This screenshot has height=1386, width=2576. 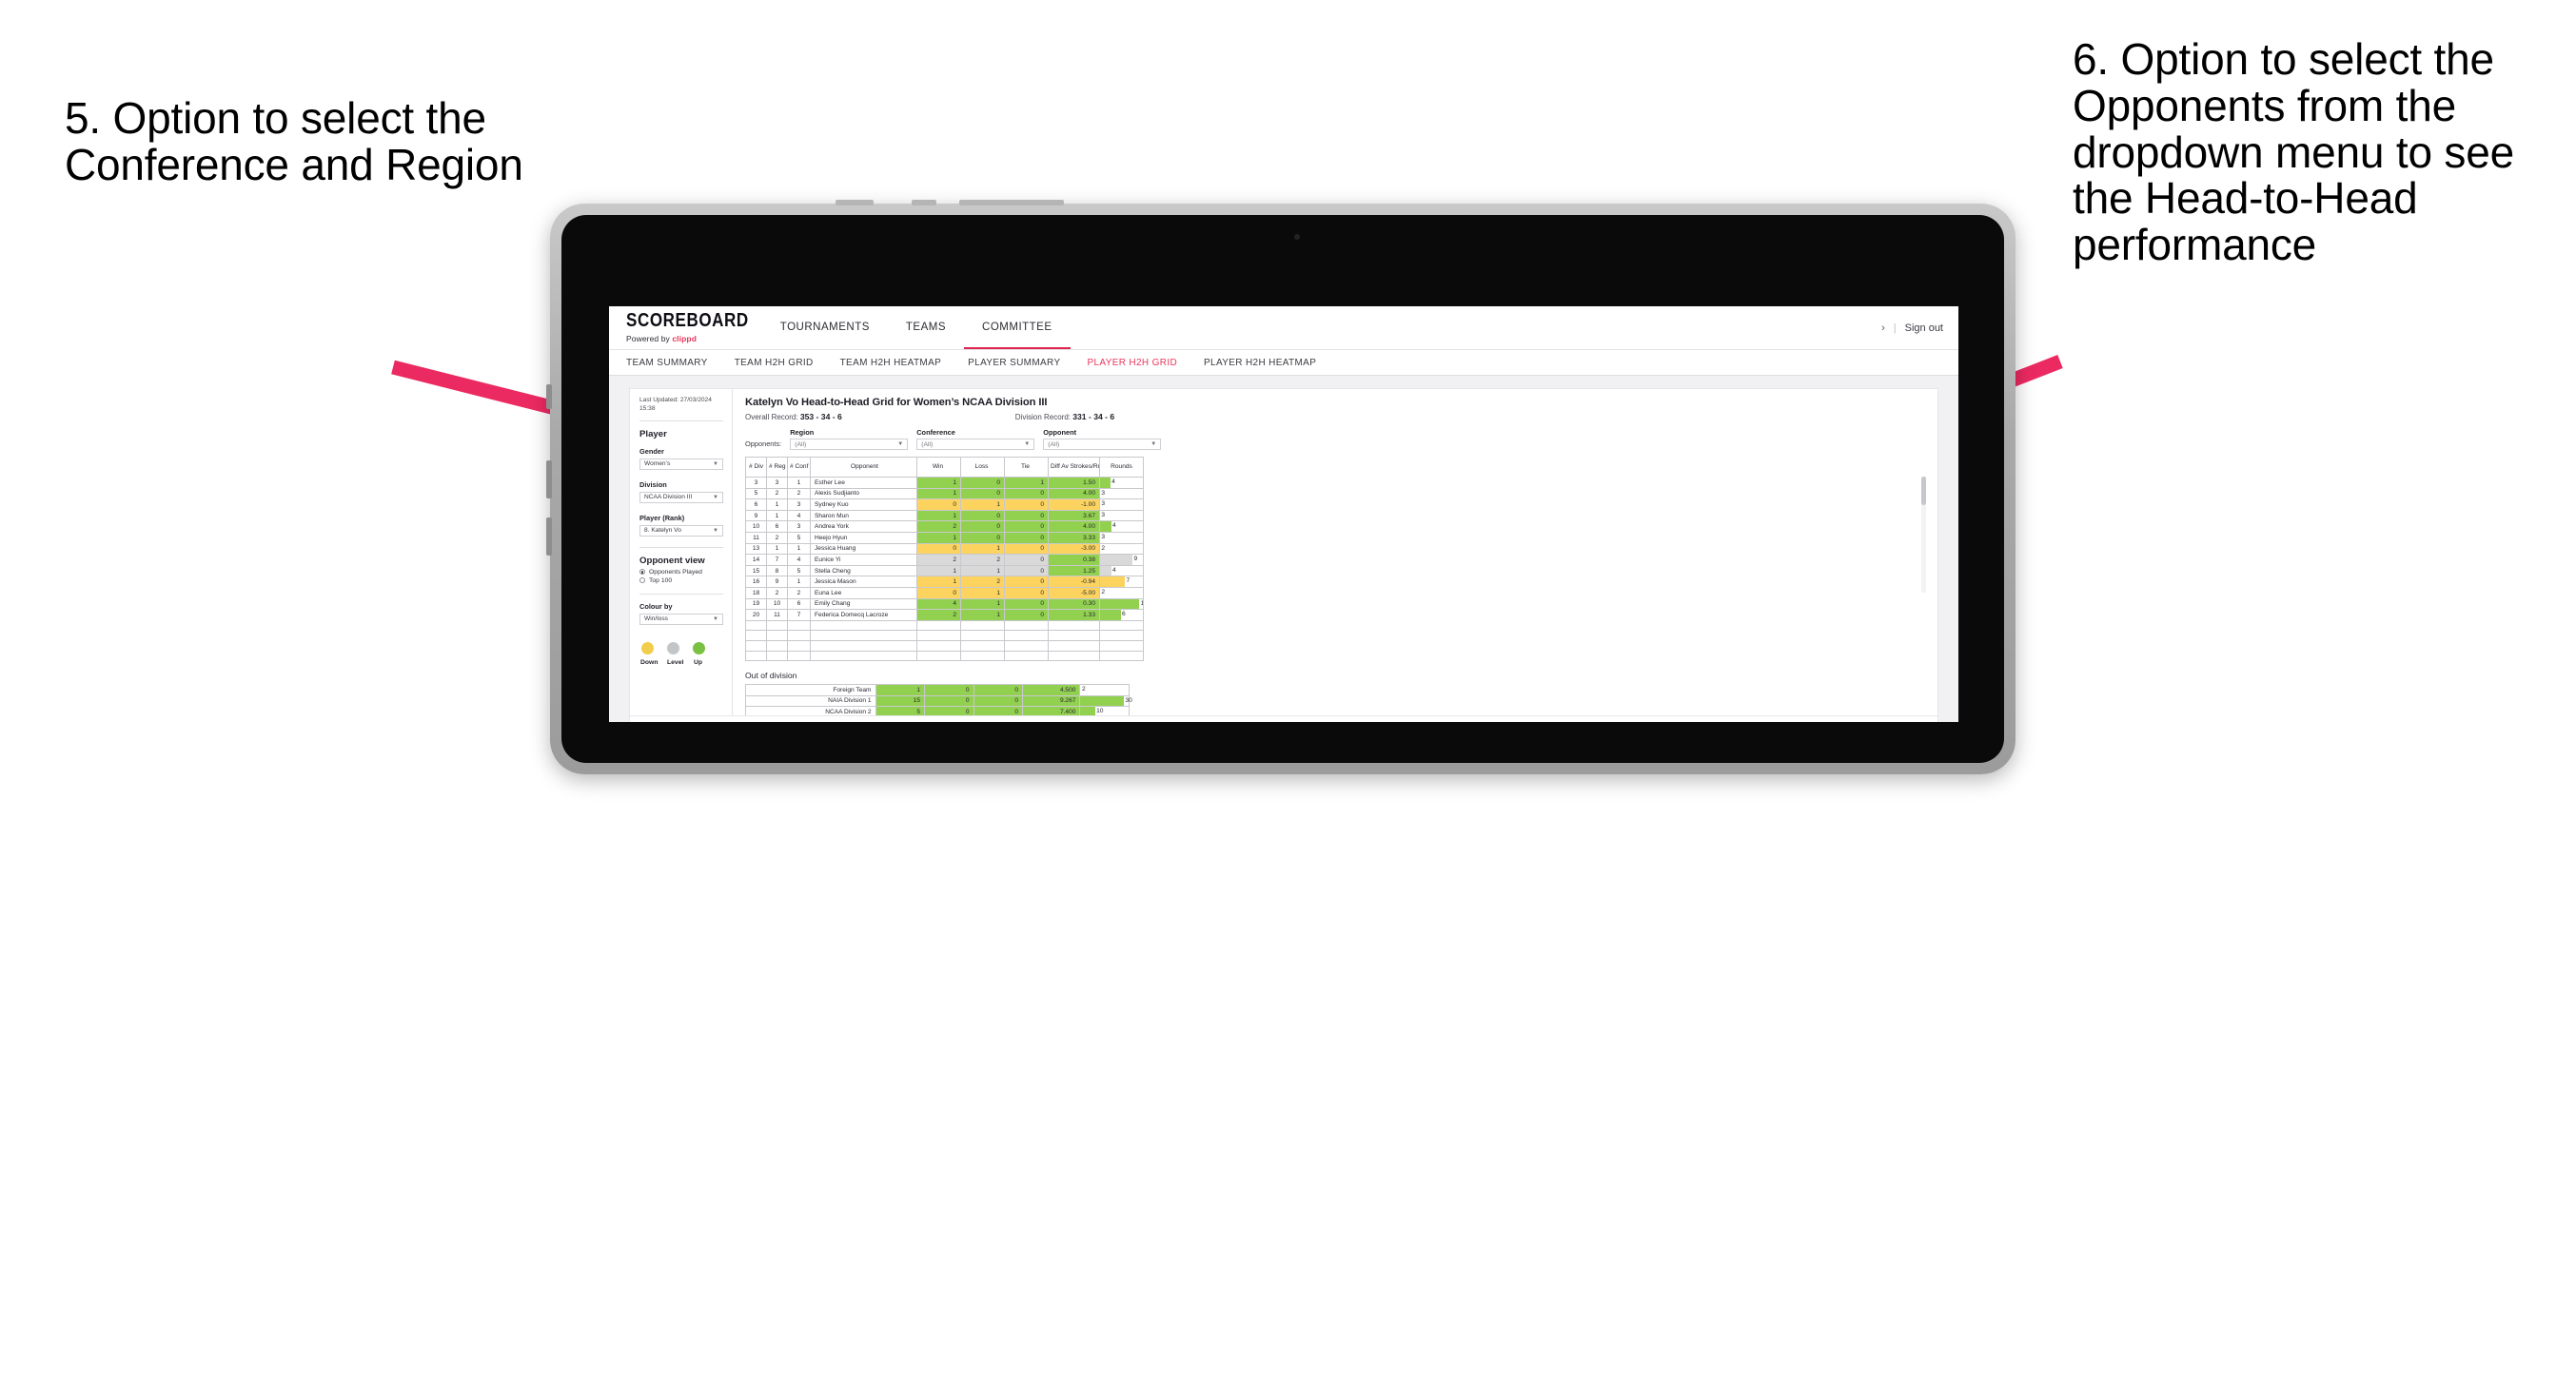 What do you see at coordinates (1121, 526) in the screenshot?
I see `cell-rounds: 4` at bounding box center [1121, 526].